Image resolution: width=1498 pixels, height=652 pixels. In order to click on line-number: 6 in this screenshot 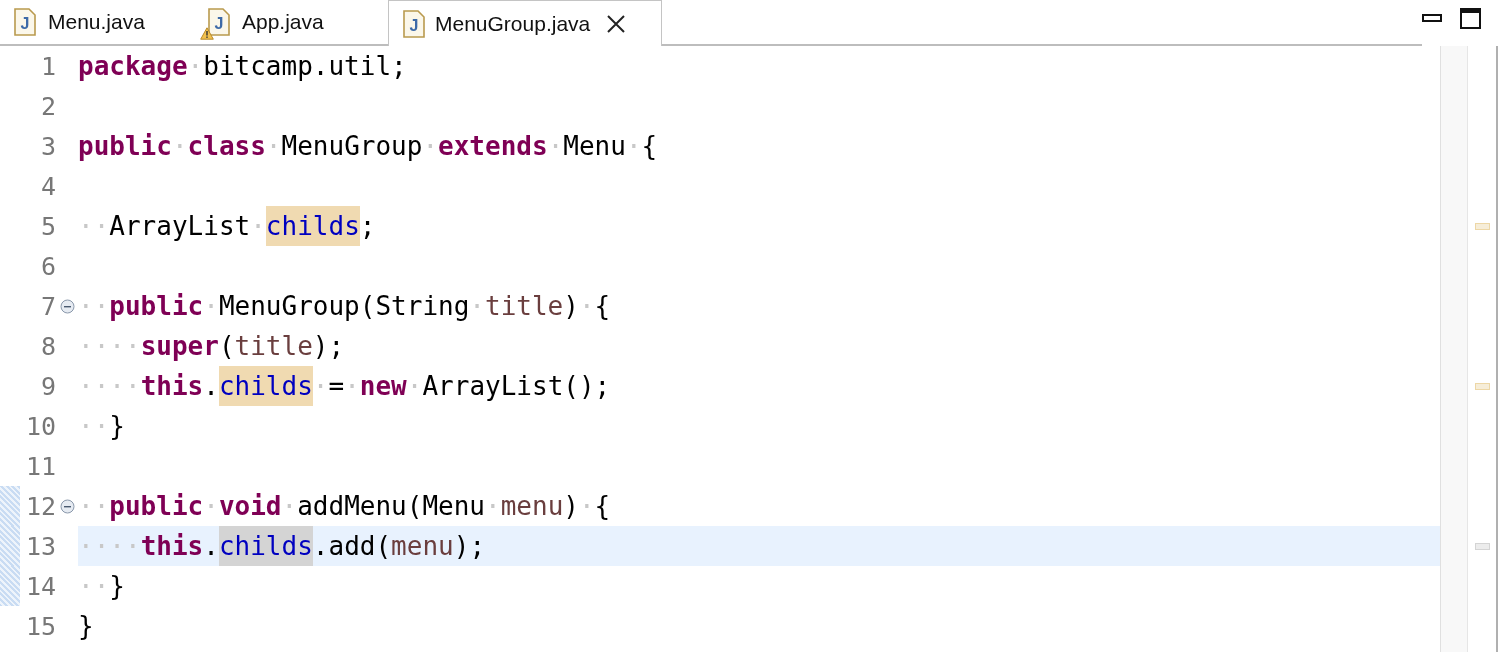, I will do `click(47, 266)`.